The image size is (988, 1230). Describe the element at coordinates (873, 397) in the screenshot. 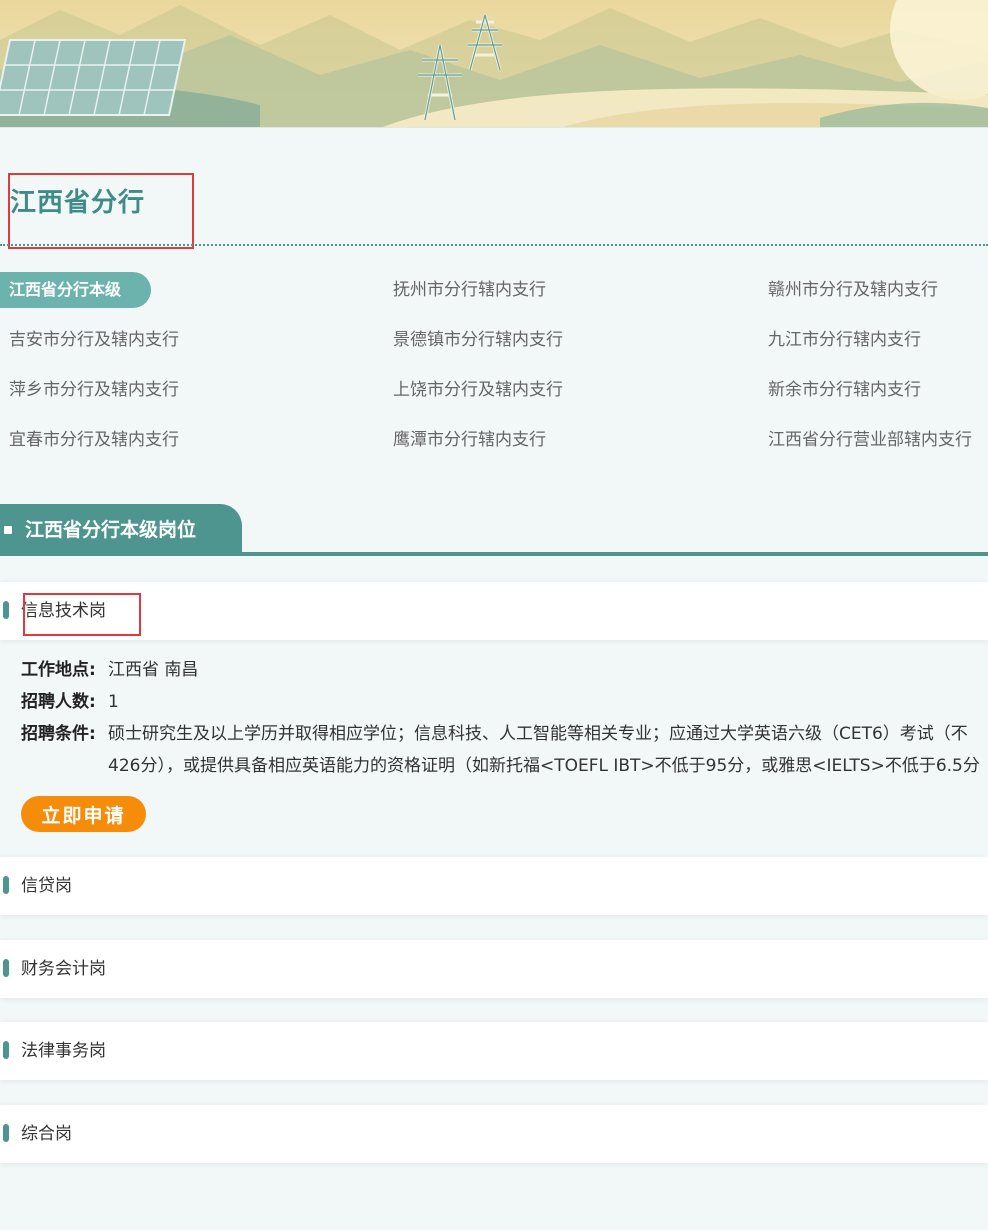

I see `branch-item-xinyu: 新余市分行辖内支行` at that location.